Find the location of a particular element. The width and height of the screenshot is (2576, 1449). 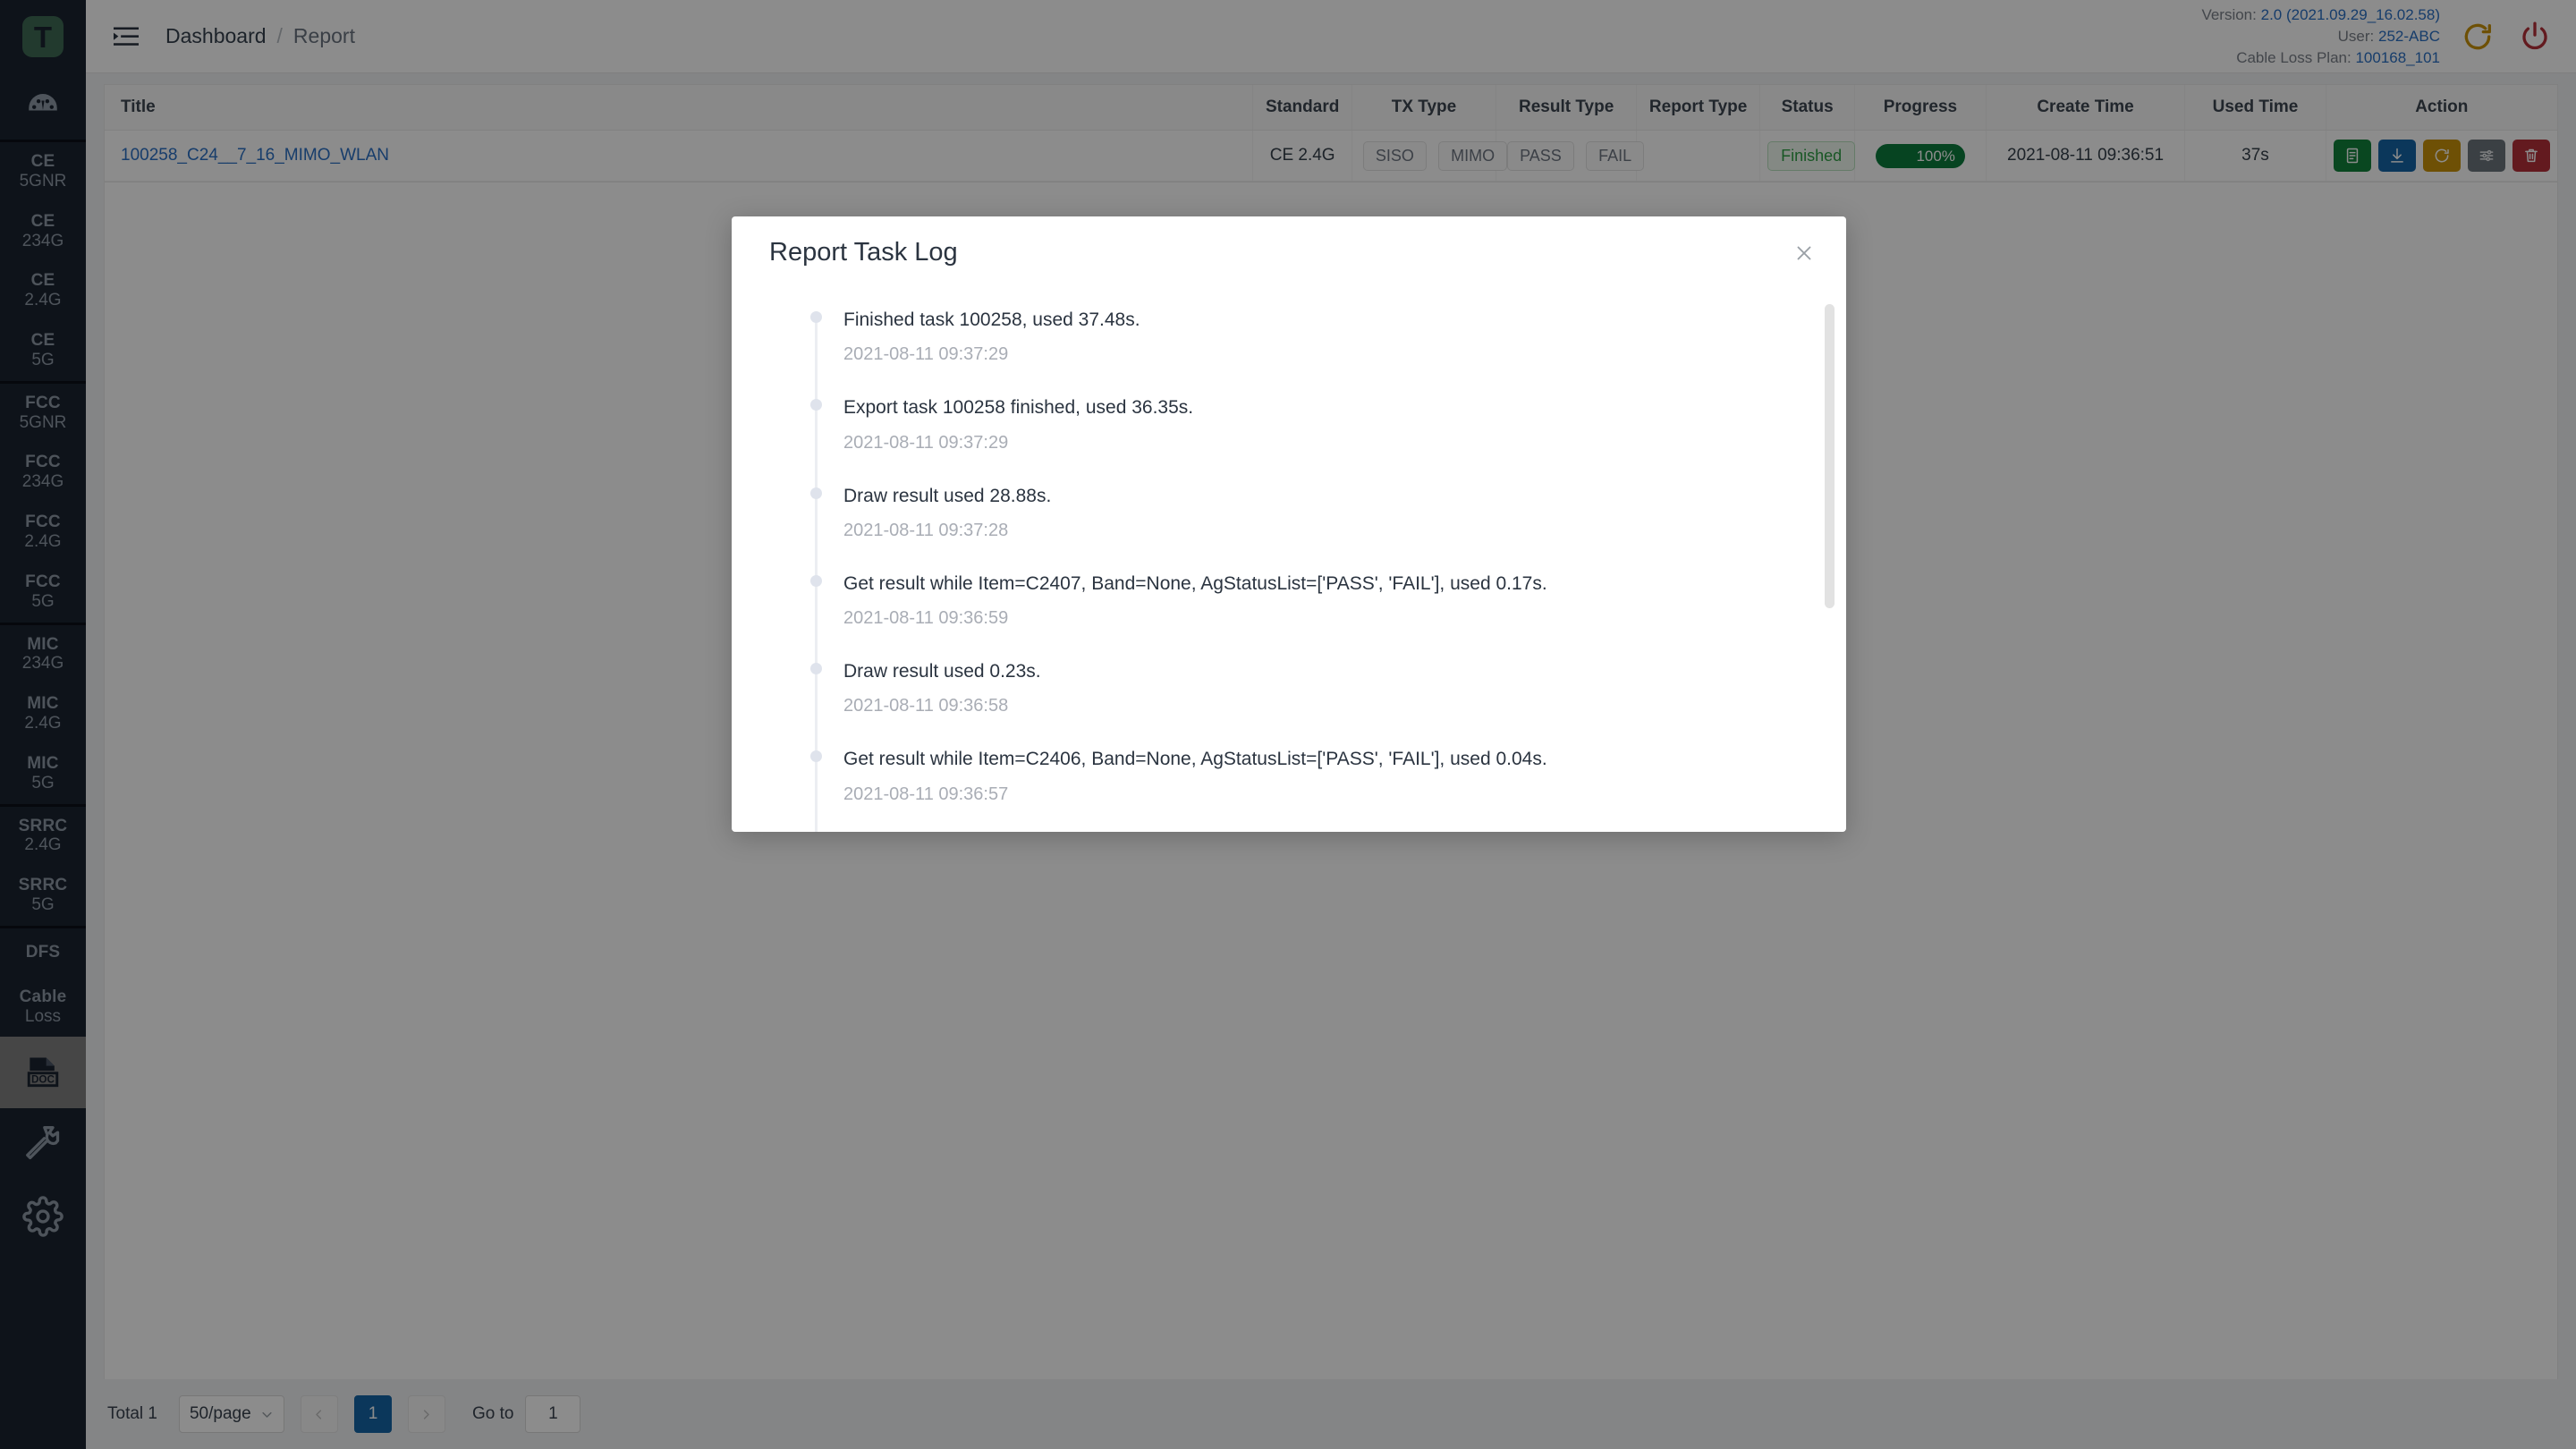

modal-header: Report Task Log is located at coordinates (1289, 252).